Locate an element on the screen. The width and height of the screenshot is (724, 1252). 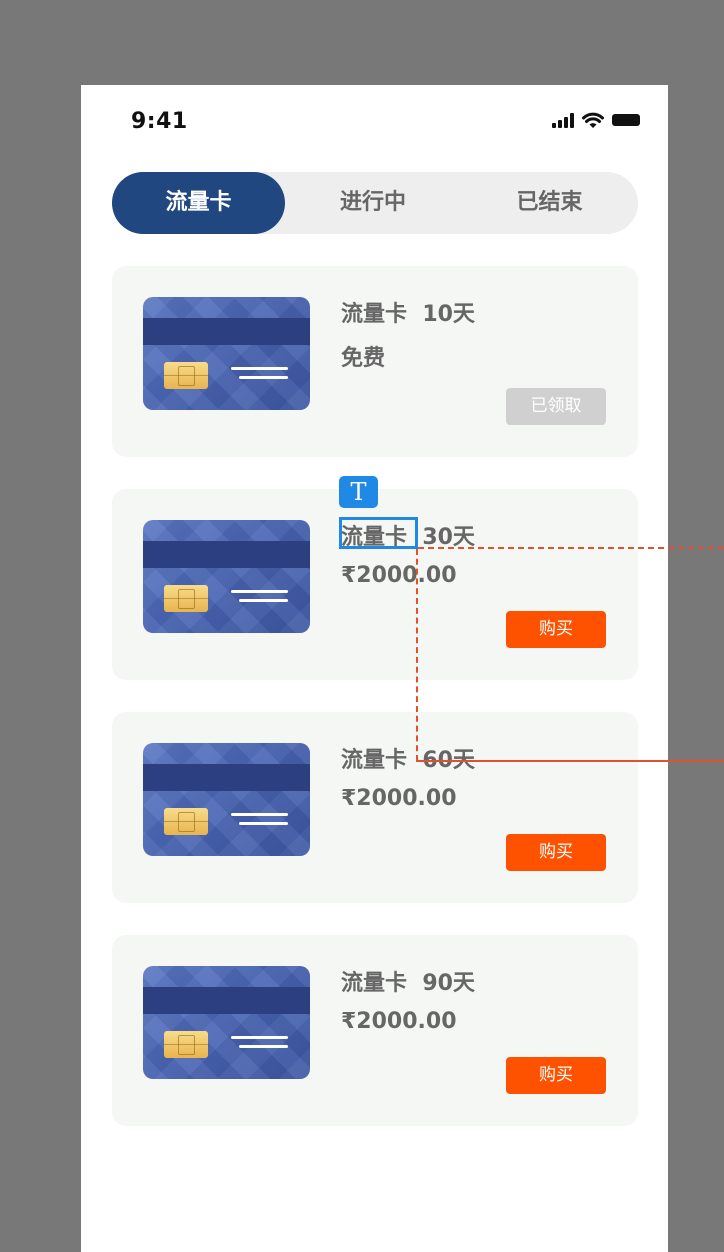
status-icons is located at coordinates (596, 120).